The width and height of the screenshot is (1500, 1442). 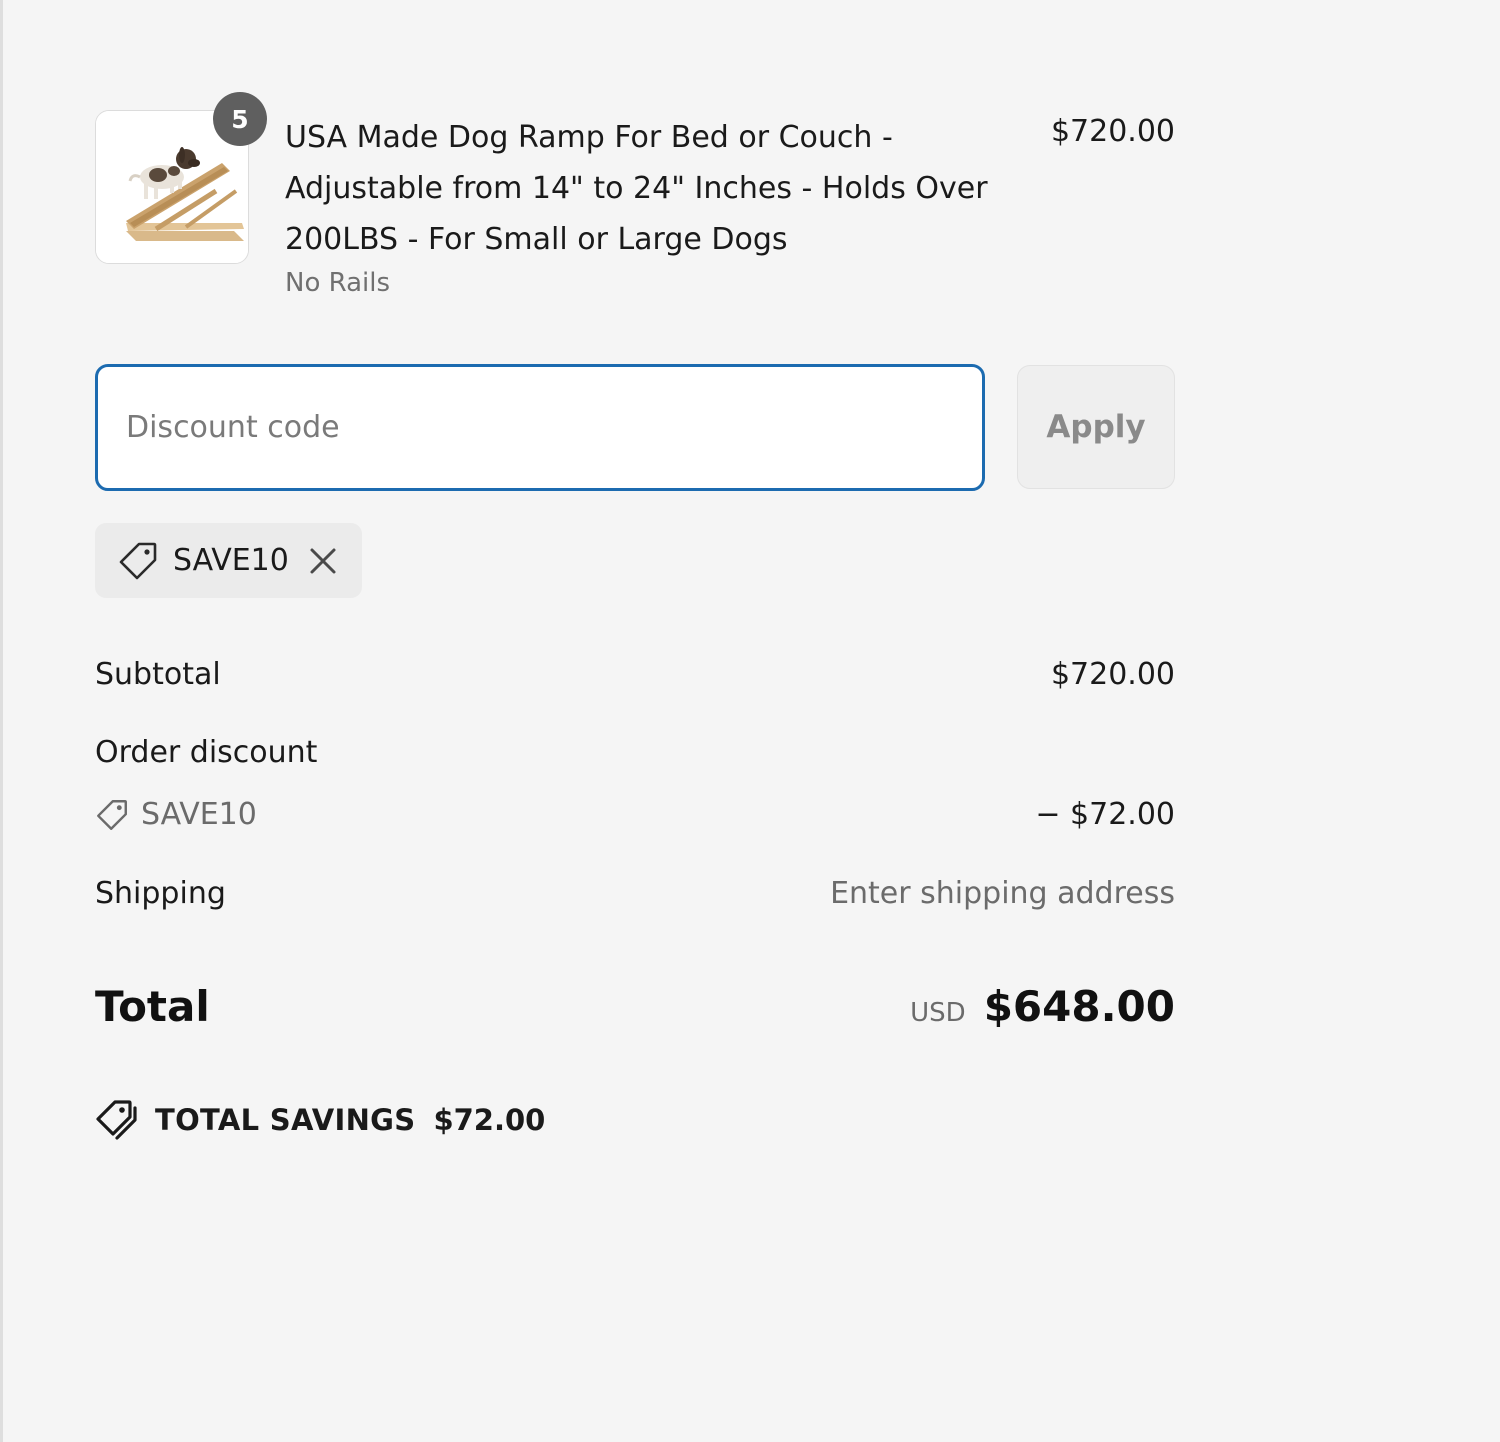 What do you see at coordinates (199, 814) in the screenshot?
I see `order-discount-code: SAVE10` at bounding box center [199, 814].